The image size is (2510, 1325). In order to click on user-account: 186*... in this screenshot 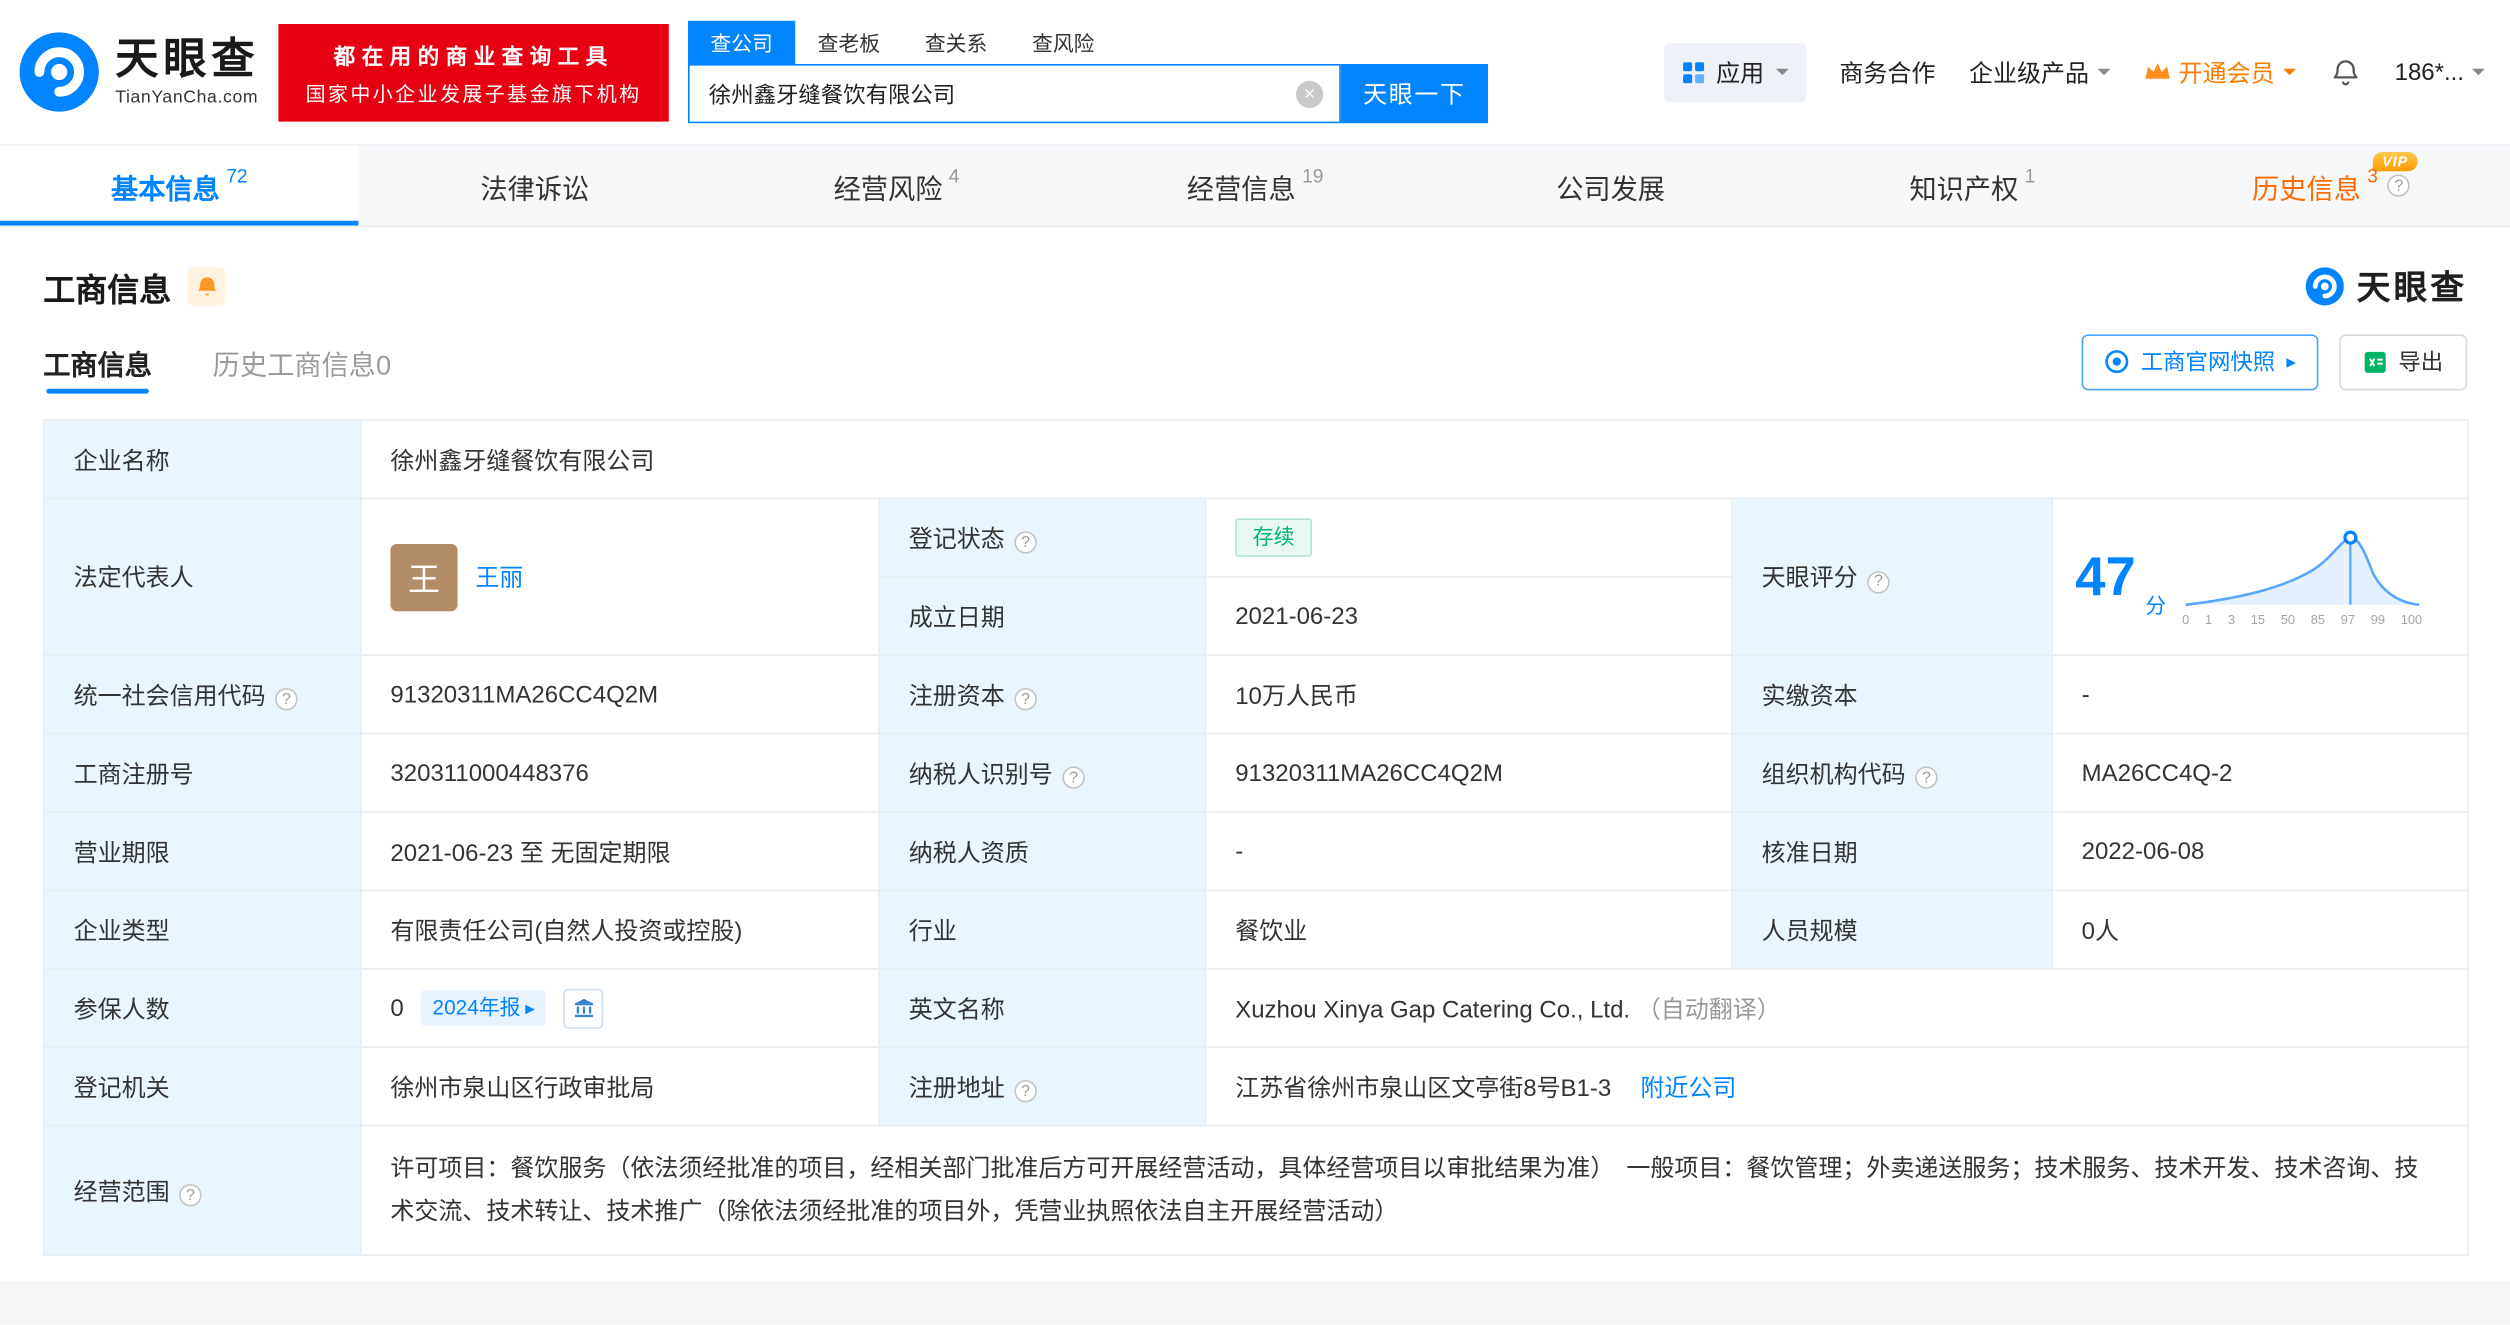, I will do `click(2440, 72)`.